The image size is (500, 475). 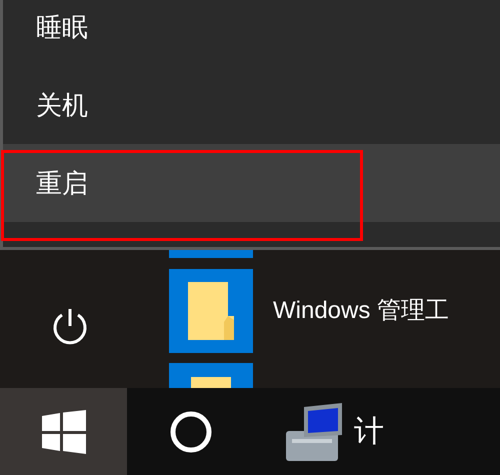 What do you see at coordinates (369, 432) in the screenshot?
I see `app-label: 计` at bounding box center [369, 432].